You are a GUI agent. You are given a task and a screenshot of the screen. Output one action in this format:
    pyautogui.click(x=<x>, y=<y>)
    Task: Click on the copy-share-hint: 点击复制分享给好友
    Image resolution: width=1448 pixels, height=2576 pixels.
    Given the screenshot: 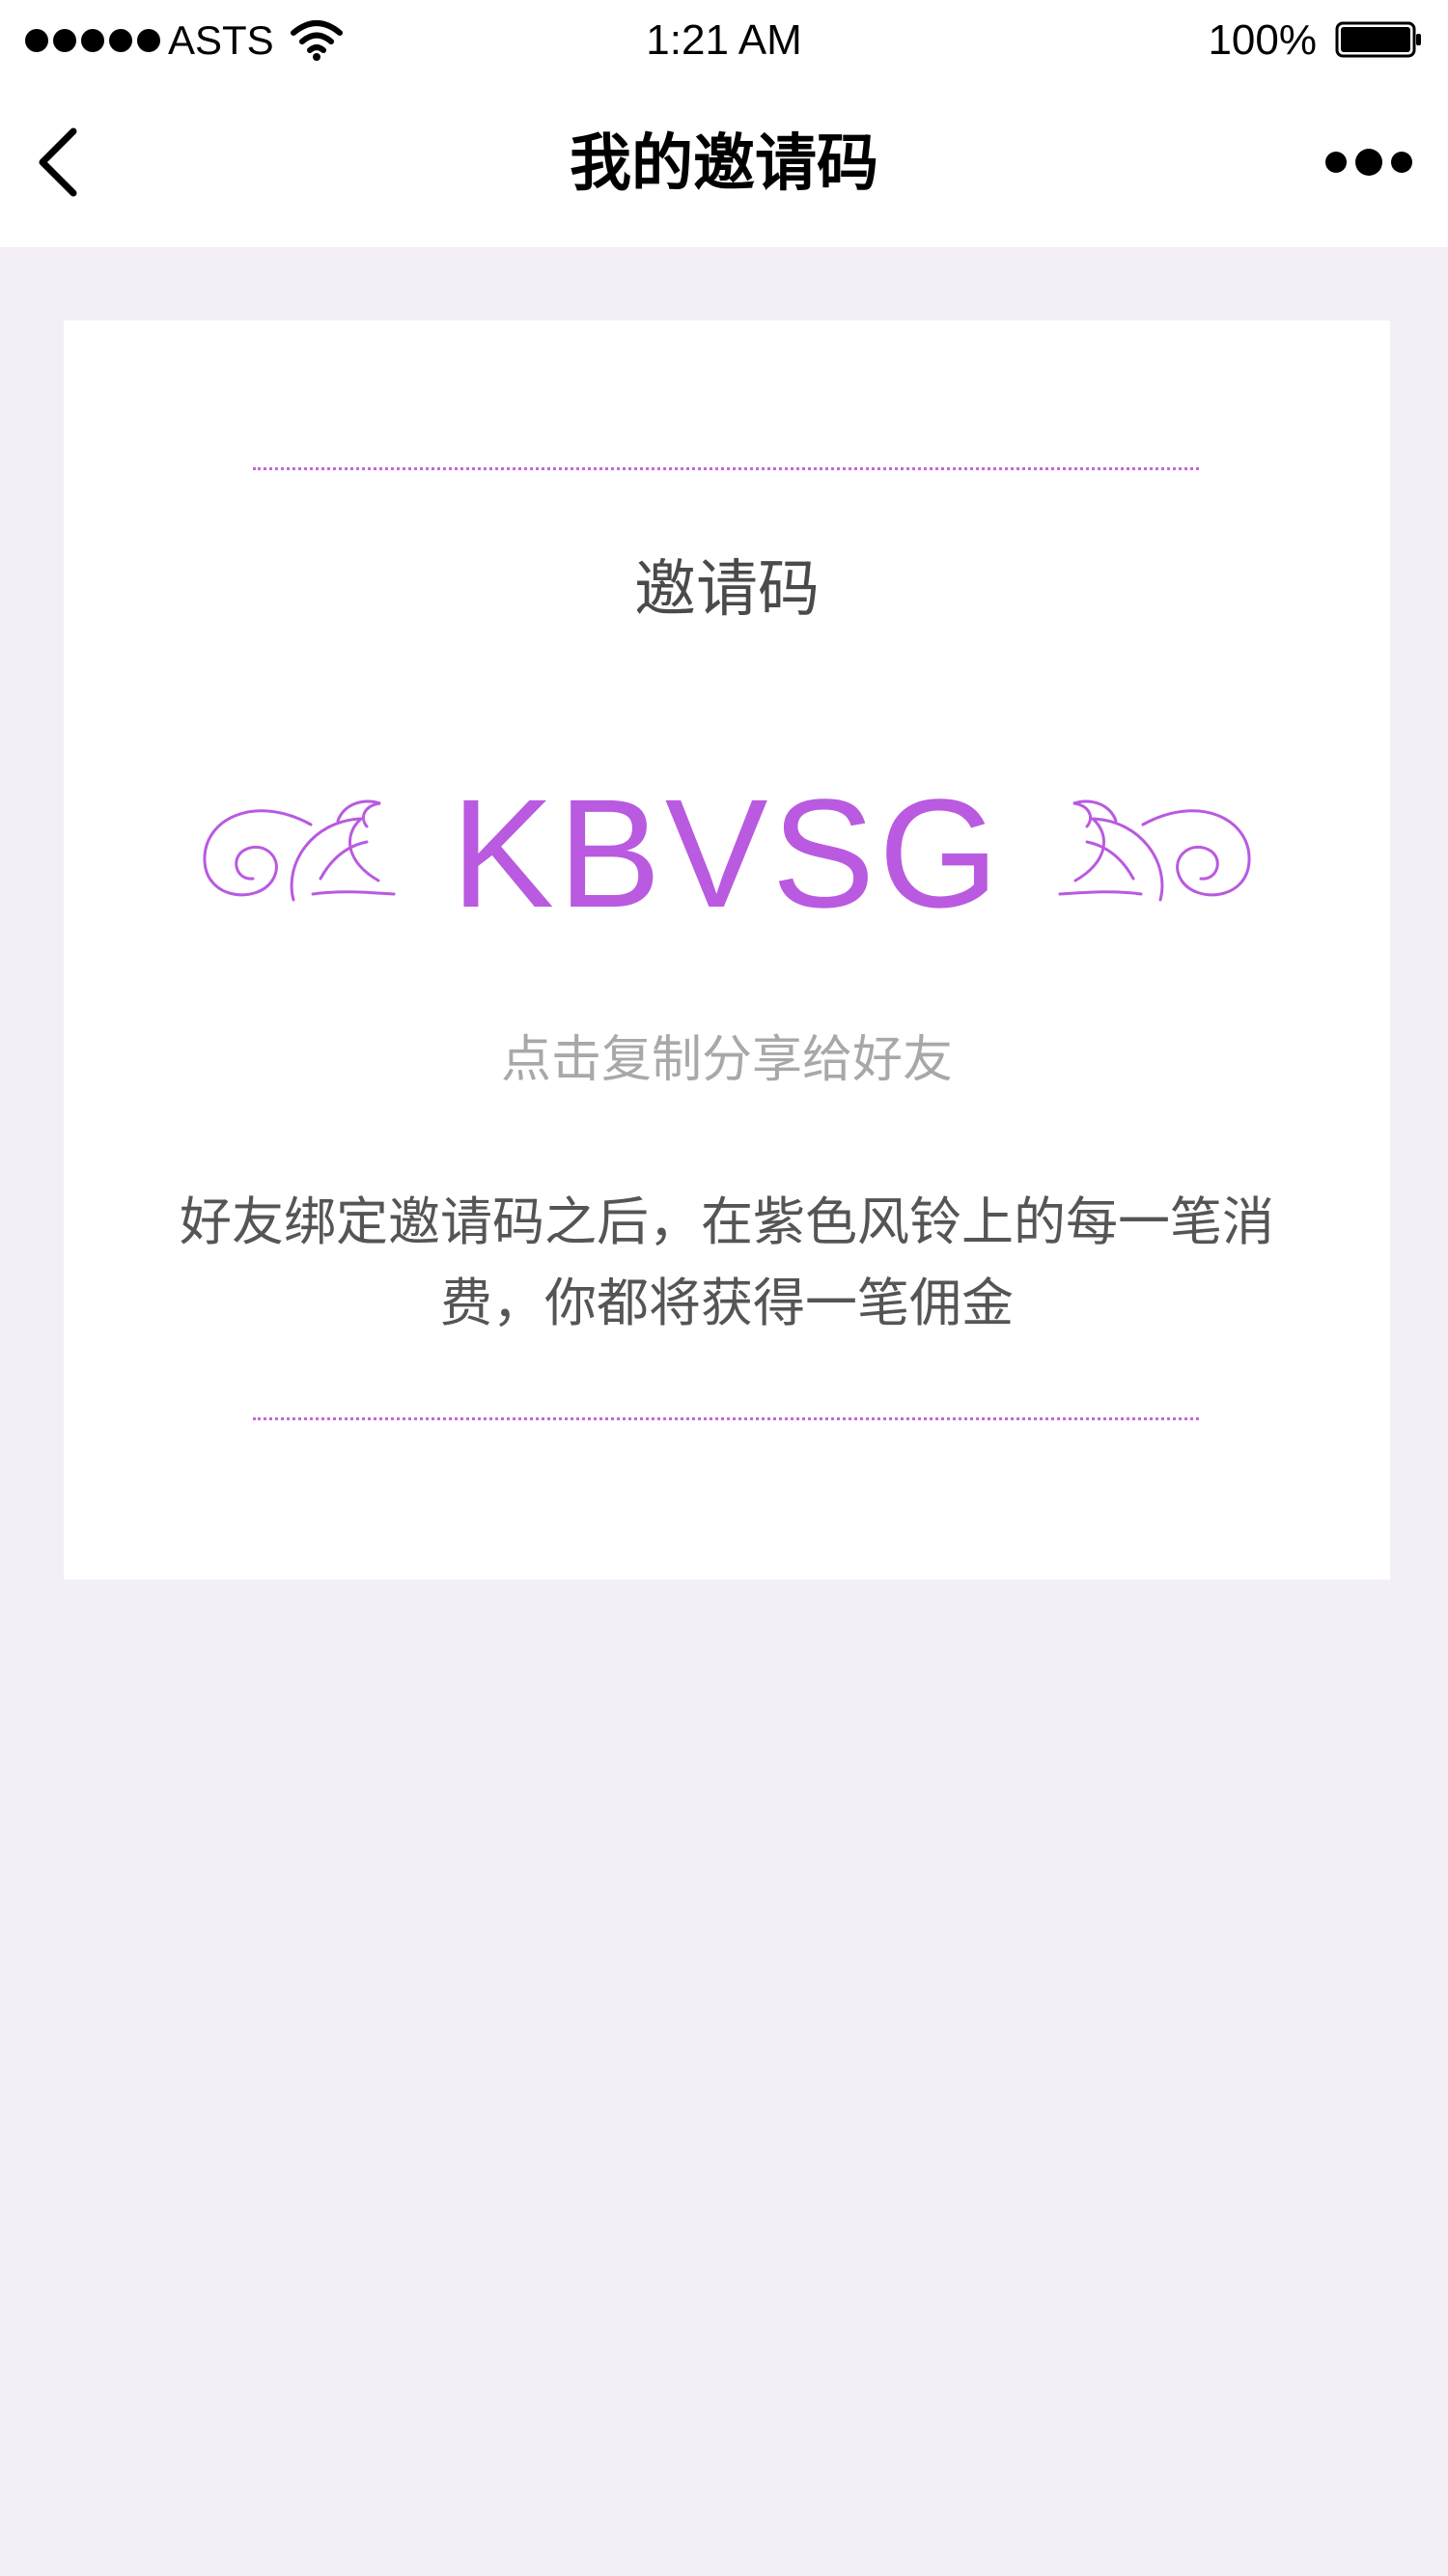 What is the action you would take?
    pyautogui.click(x=727, y=1060)
    